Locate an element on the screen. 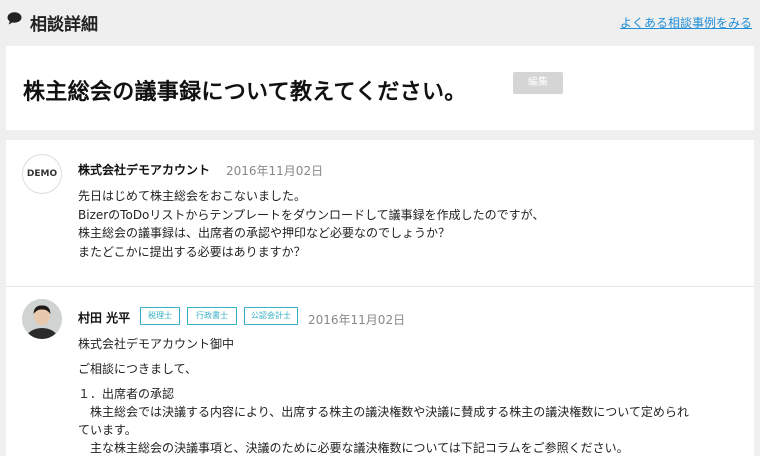 This screenshot has height=456, width=760. avatar is located at coordinates (42, 319).